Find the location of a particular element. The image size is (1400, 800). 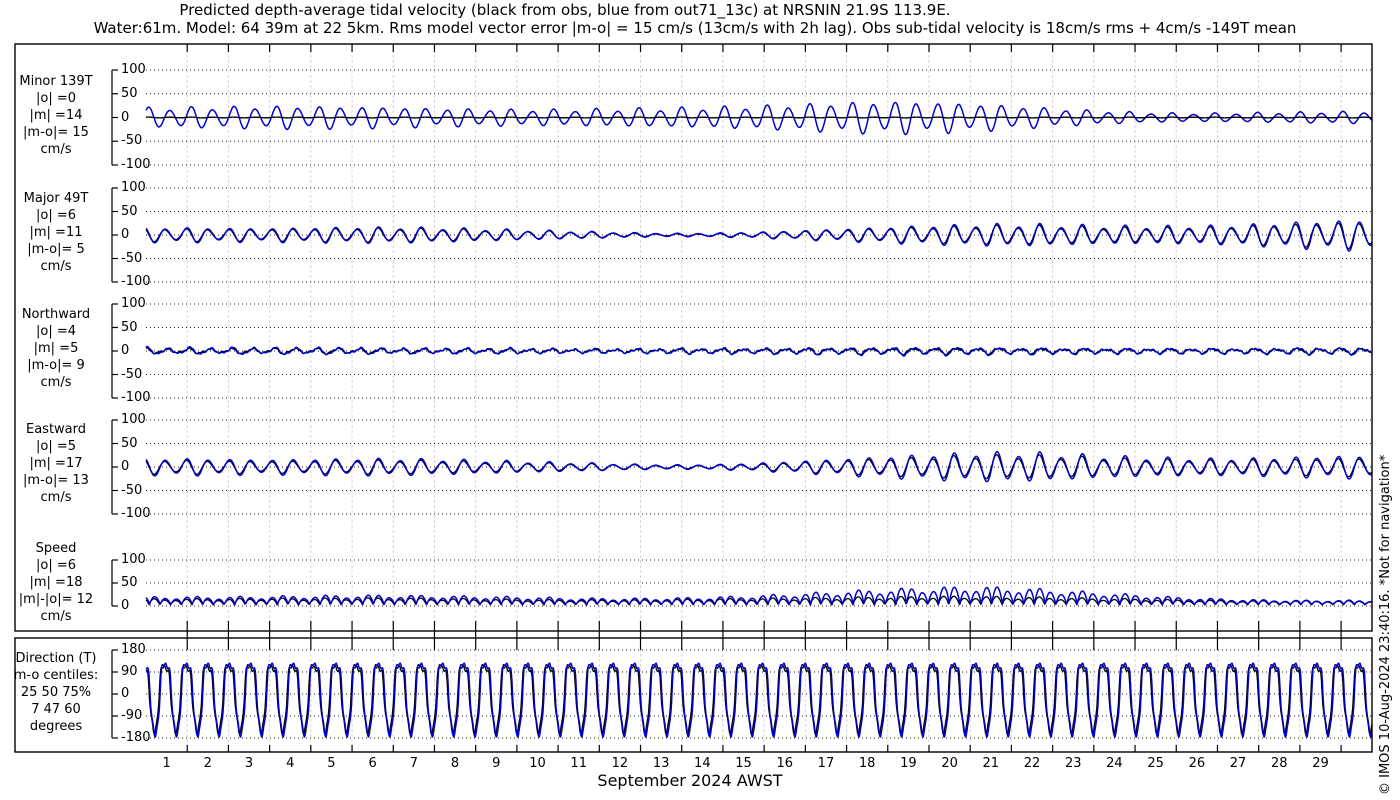

day-label: 17 is located at coordinates (826, 763).